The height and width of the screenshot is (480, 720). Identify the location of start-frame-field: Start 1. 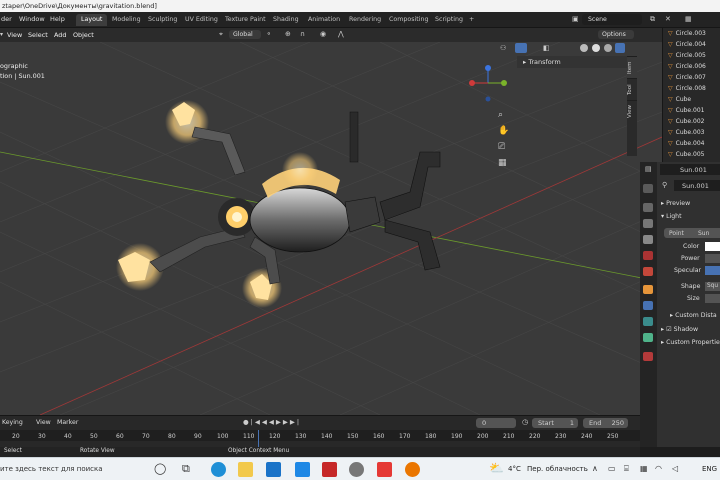
(555, 423).